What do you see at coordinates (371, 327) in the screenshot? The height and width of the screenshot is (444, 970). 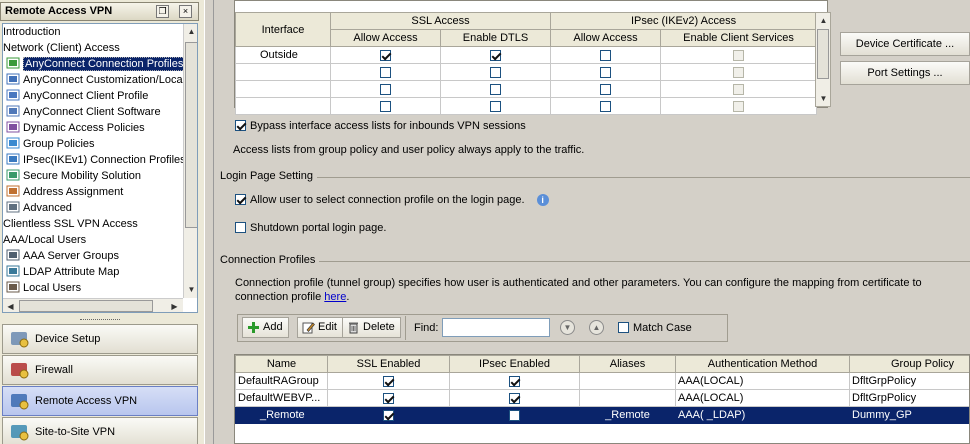 I see `delete-button: Delete` at bounding box center [371, 327].